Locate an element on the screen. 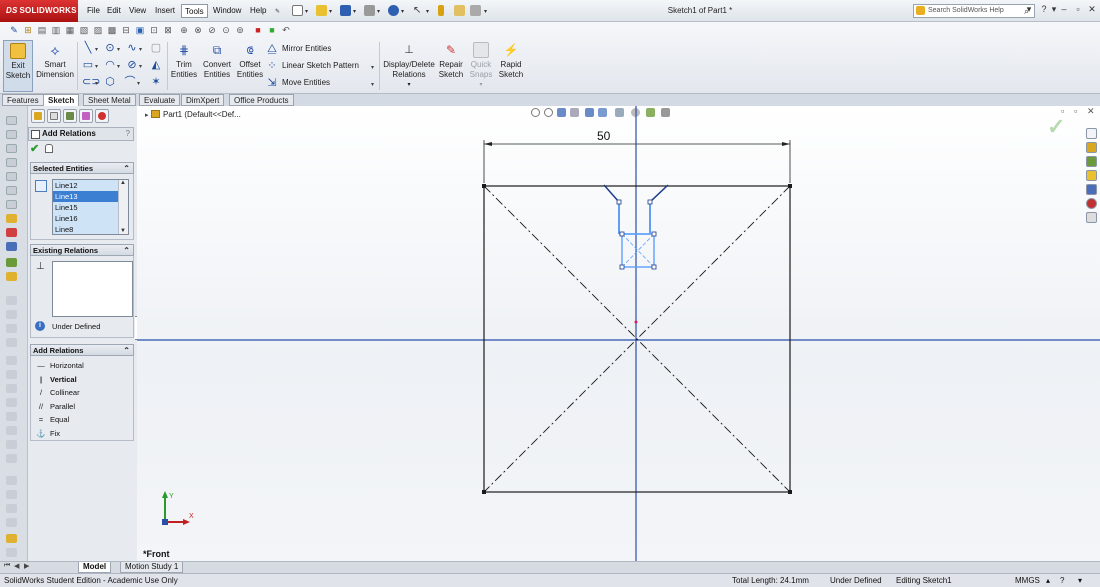 The width and height of the screenshot is (1100, 587). fillet-dropdown-icon: ▾ is located at coordinates (138, 83).